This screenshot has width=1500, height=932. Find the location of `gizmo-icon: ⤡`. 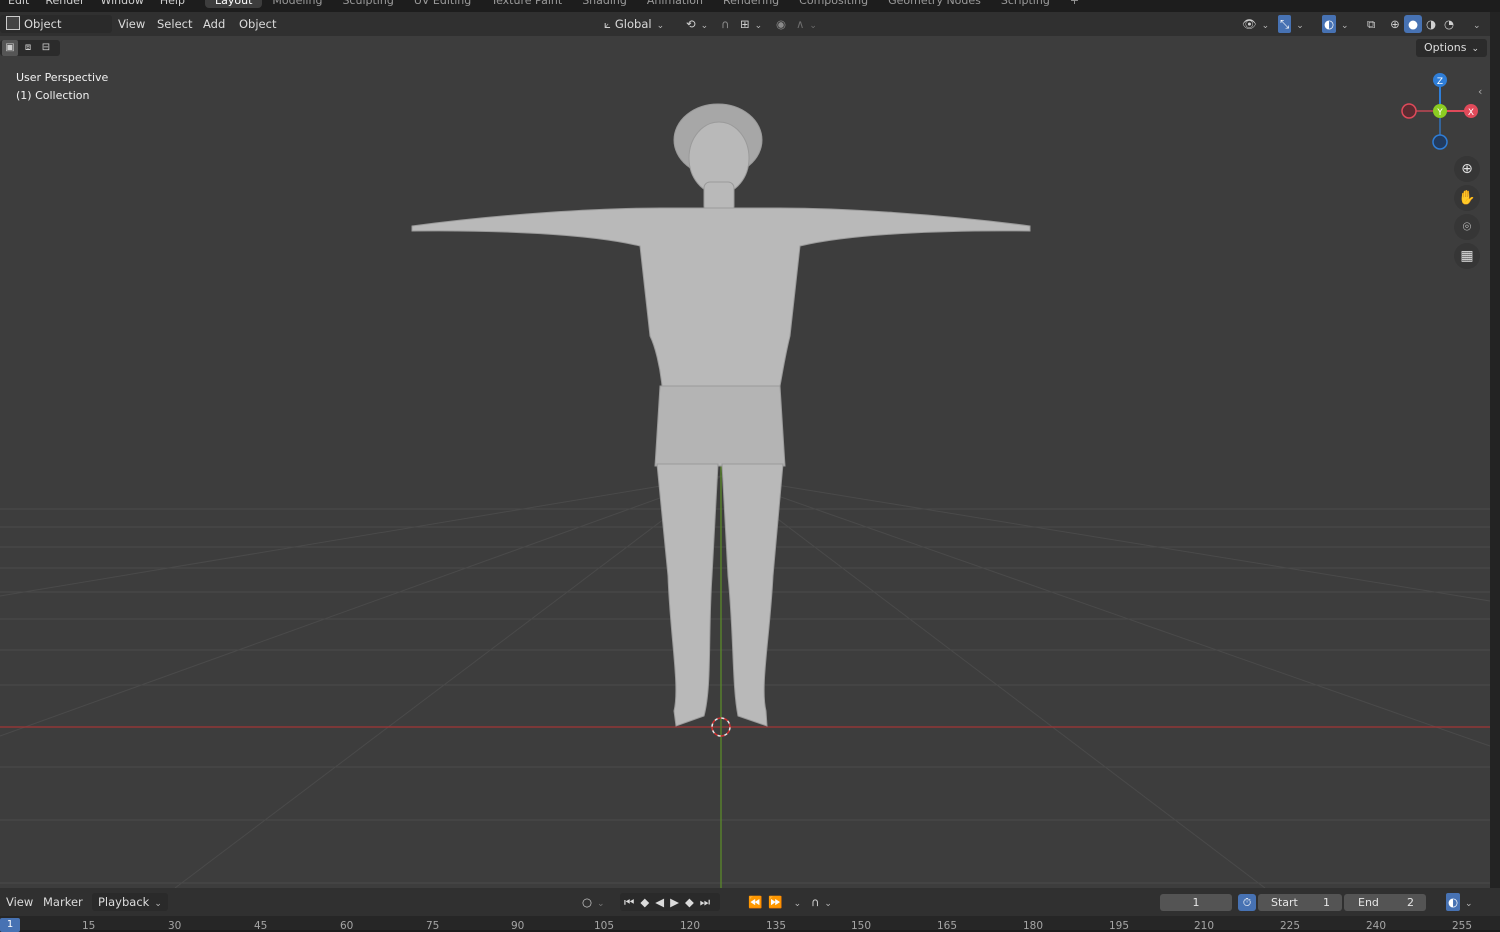

gizmo-icon: ⤡ is located at coordinates (1285, 24).